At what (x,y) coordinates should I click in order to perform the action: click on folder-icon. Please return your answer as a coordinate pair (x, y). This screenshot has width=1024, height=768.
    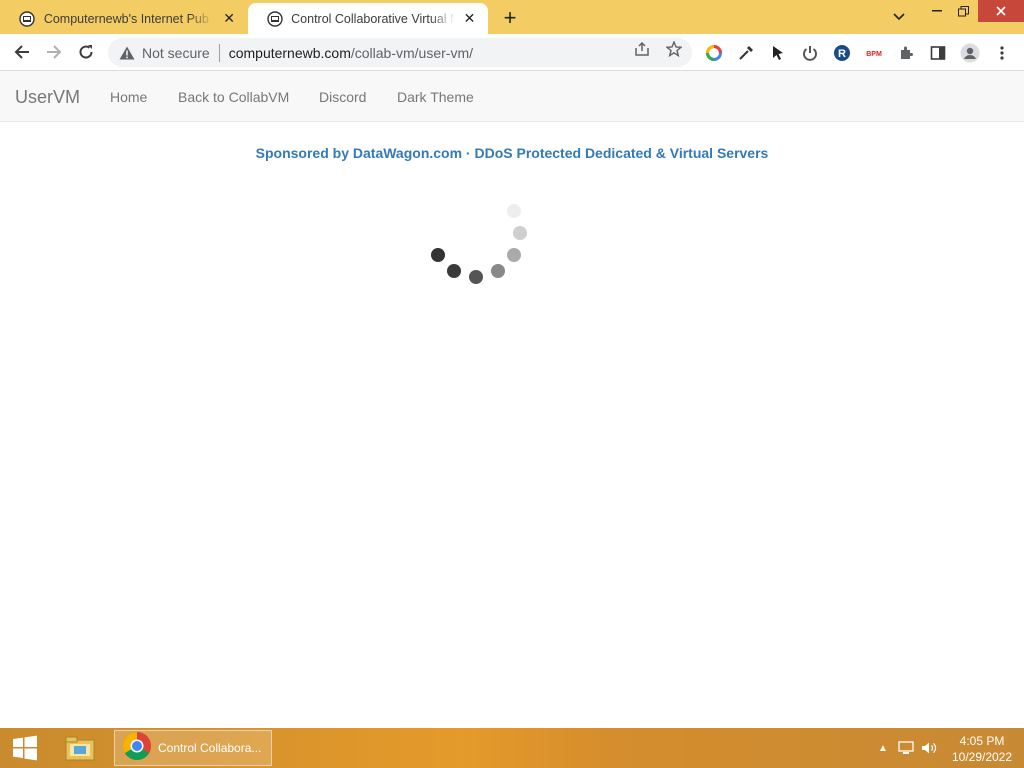
    Looking at the image, I should click on (80, 748).